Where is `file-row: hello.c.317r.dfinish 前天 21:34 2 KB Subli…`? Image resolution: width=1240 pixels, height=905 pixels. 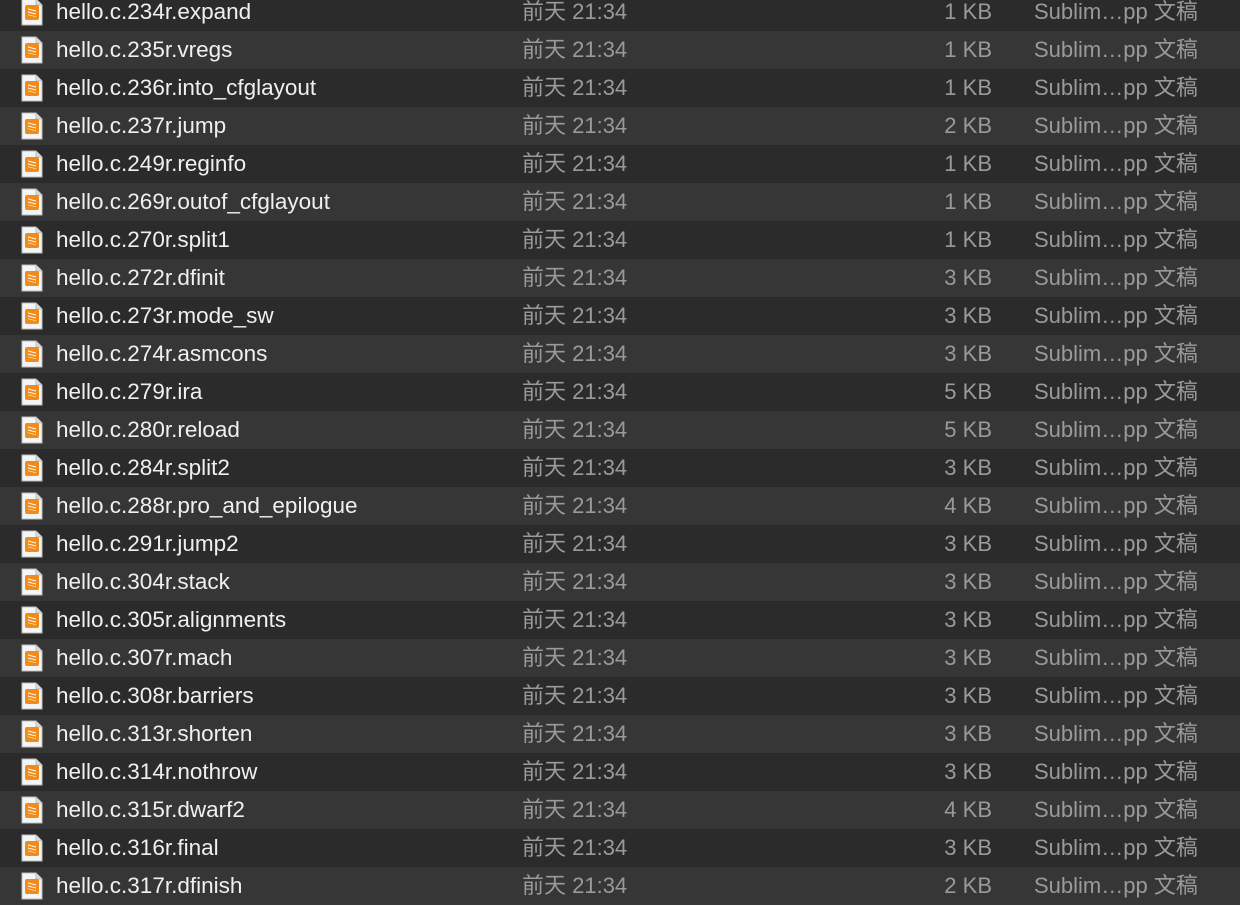 file-row: hello.c.317r.dfinish 前天 21:34 2 KB Subli… is located at coordinates (620, 886).